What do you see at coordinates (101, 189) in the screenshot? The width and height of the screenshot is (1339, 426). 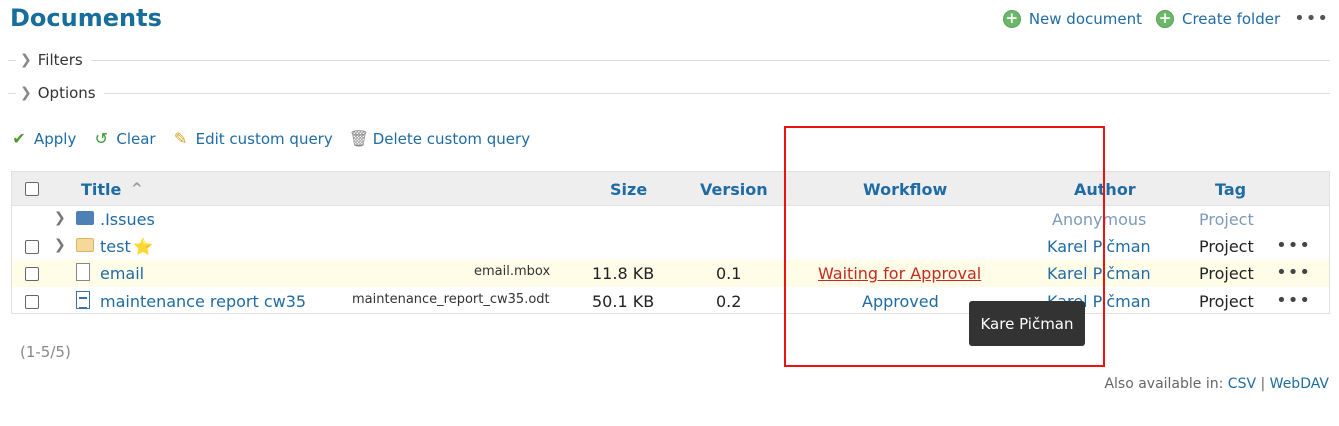 I see `column-title: Title` at bounding box center [101, 189].